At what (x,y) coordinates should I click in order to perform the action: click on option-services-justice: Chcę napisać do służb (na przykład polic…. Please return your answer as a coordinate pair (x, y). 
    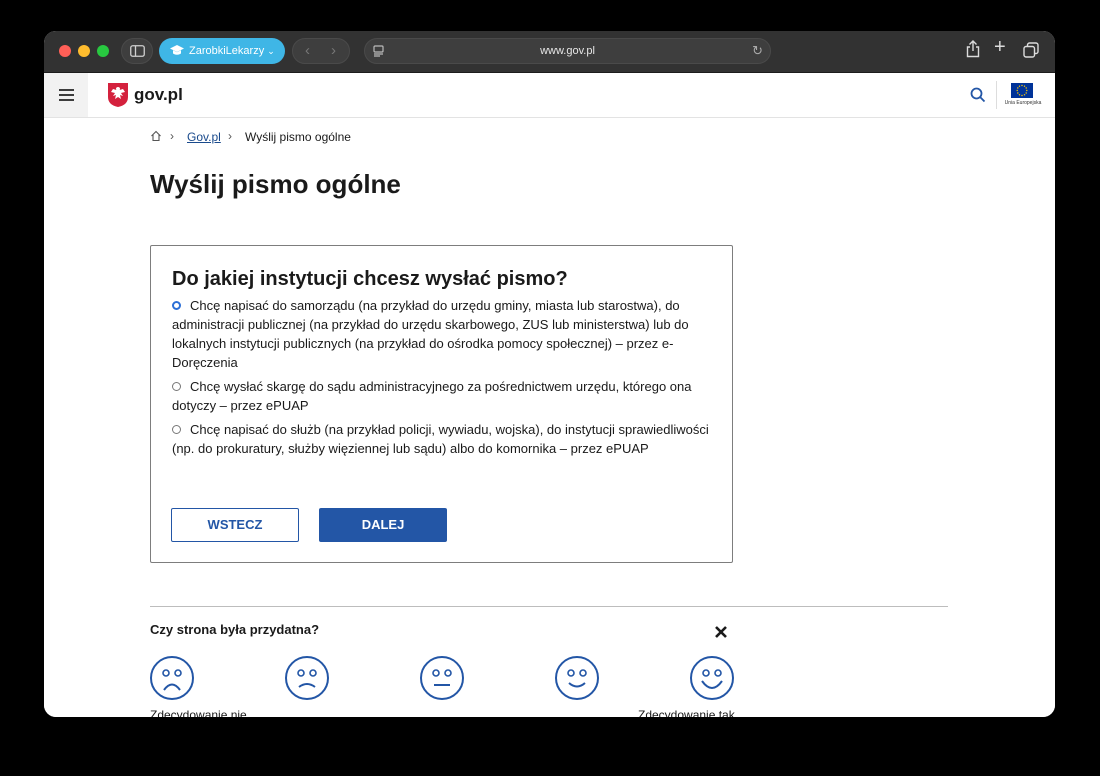
    Looking at the image, I should click on (442, 439).